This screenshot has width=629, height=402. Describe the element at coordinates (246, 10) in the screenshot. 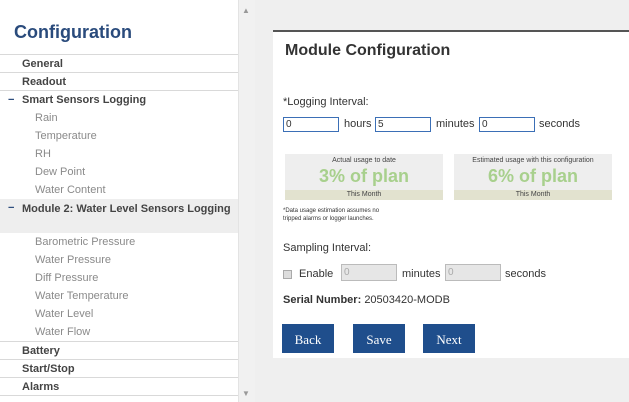

I see `scroll-up-icon: ▲` at that location.